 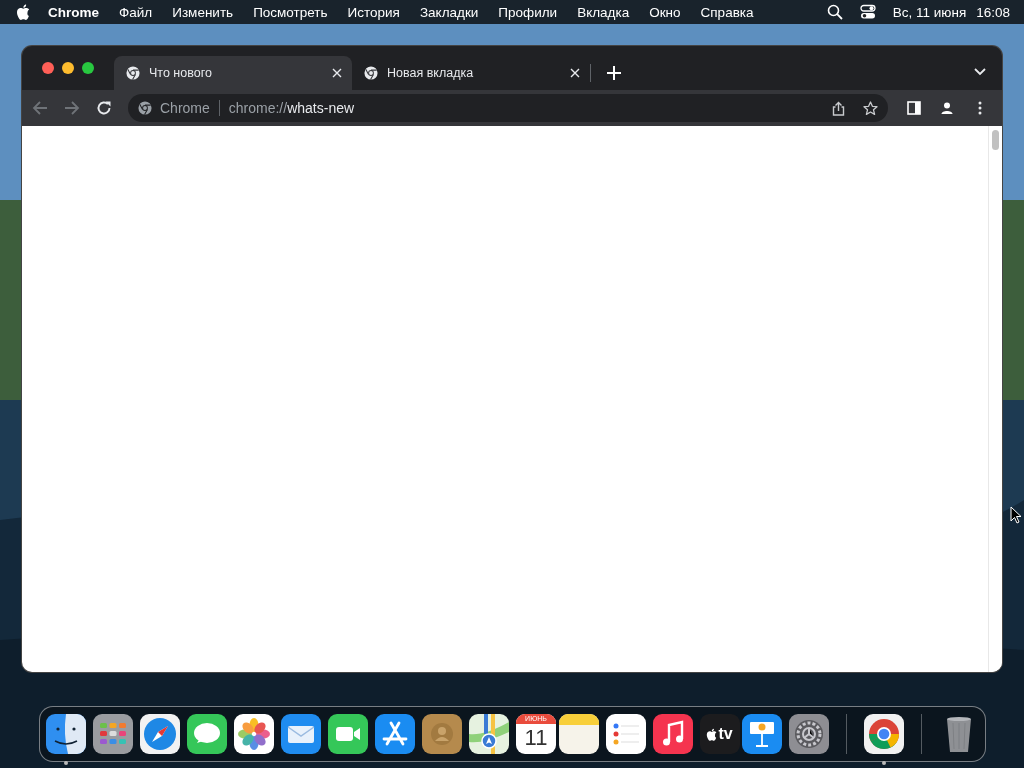 What do you see at coordinates (72, 108) in the screenshot?
I see `forward-arrow-icon` at bounding box center [72, 108].